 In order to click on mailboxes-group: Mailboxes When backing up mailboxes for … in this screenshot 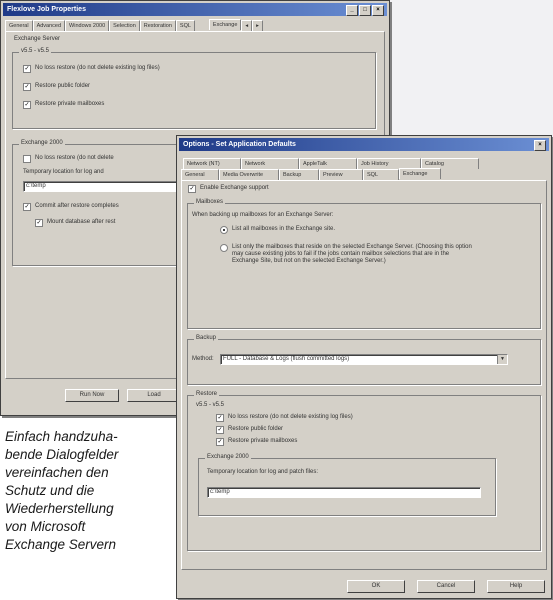, I will do `click(364, 264)`.